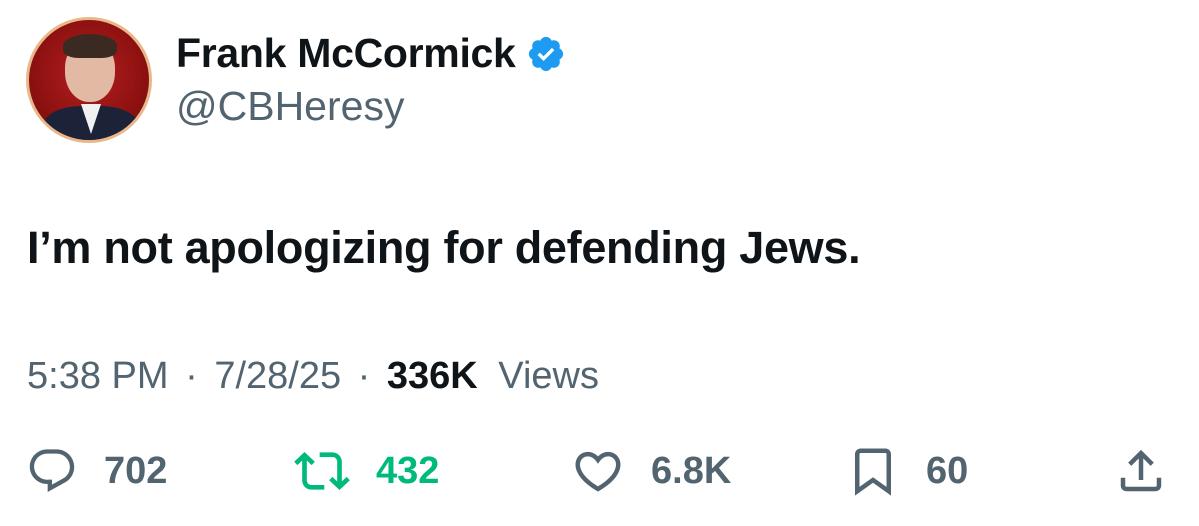  What do you see at coordinates (432, 376) in the screenshot?
I see `views-count: 336K` at bounding box center [432, 376].